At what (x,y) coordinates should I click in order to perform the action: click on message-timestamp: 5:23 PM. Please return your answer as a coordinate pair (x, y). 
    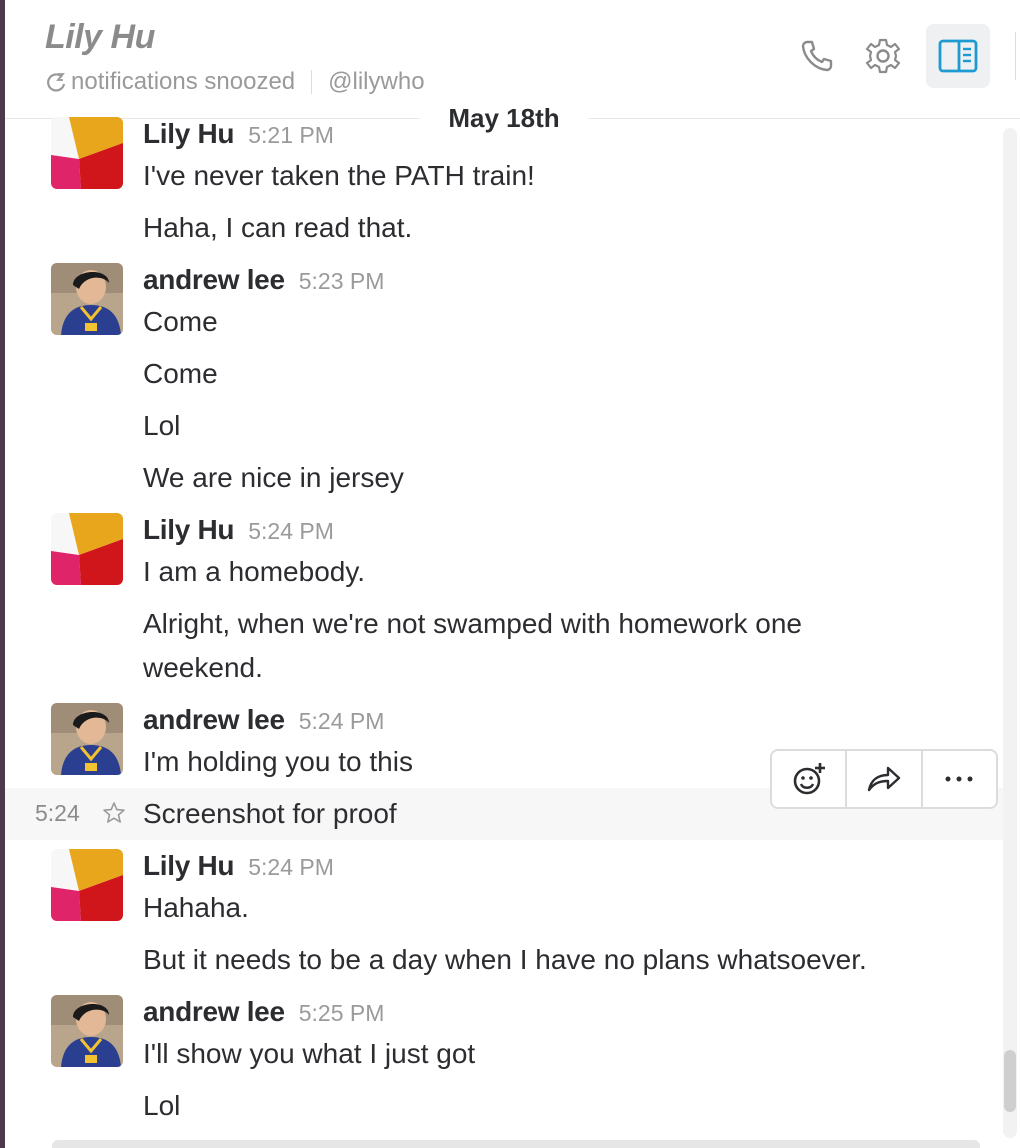
    Looking at the image, I should click on (342, 281).